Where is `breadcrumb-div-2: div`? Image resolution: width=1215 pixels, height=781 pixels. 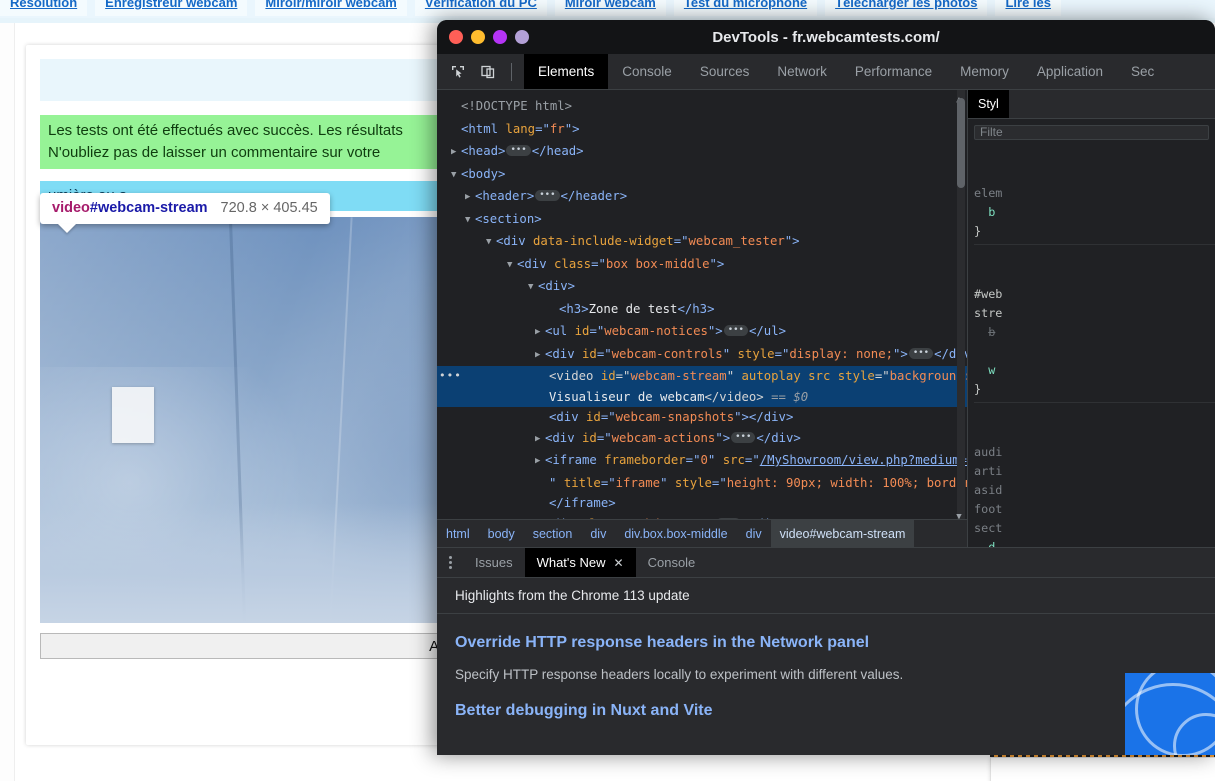
breadcrumb-div-2: div is located at coordinates (754, 533).